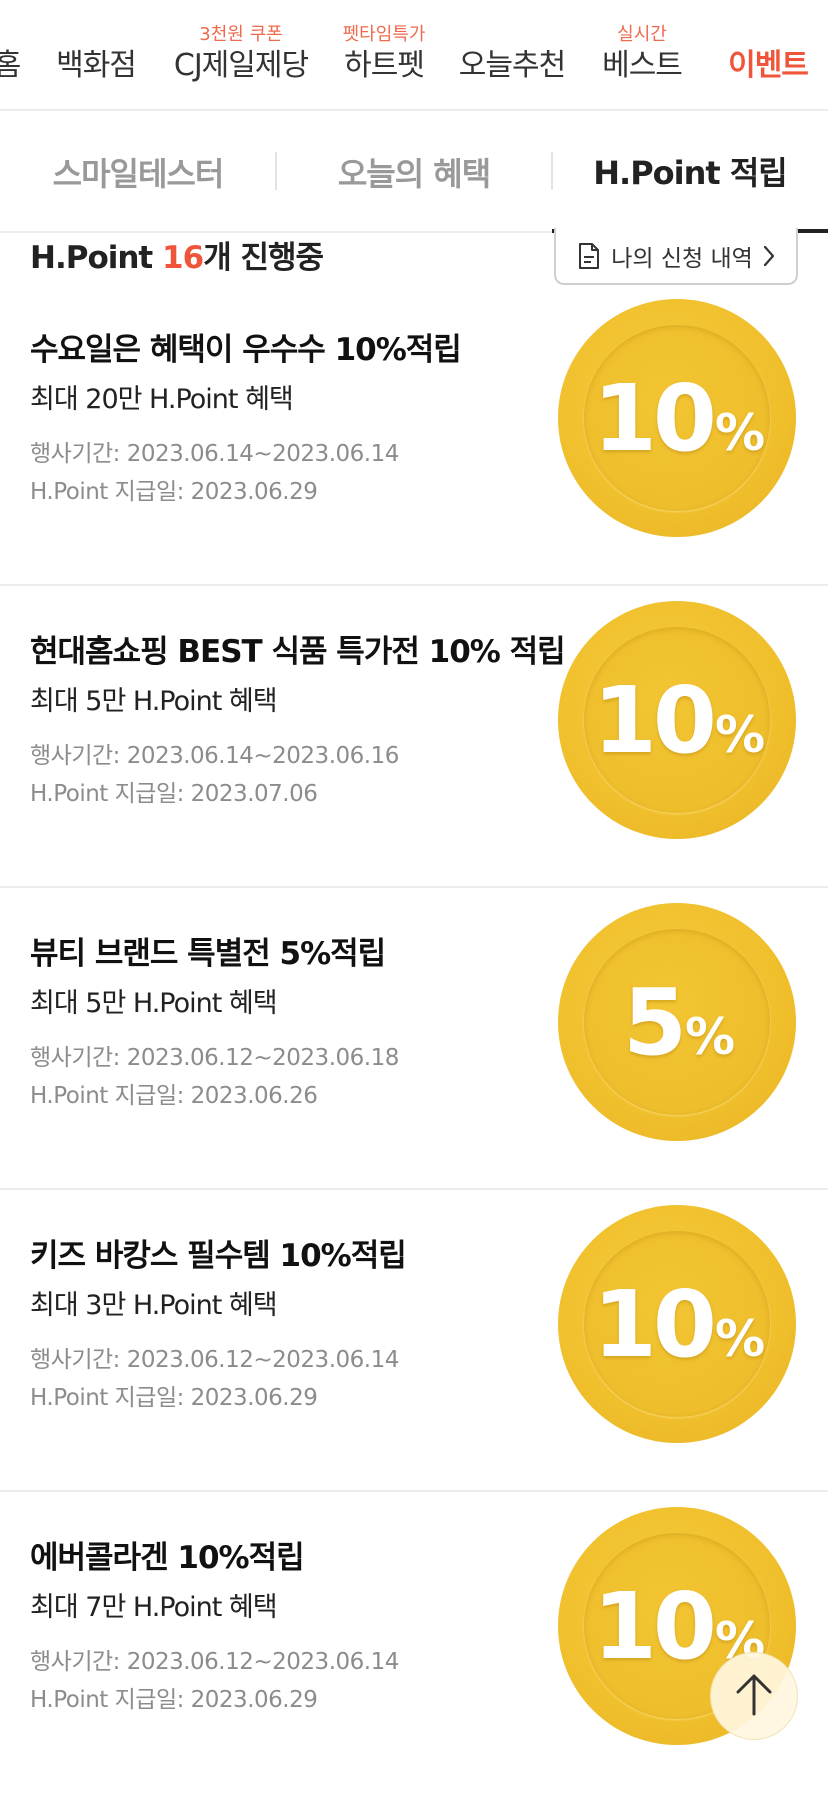  Describe the element at coordinates (768, 65) in the screenshot. I see `nav-label: 이벤트` at that location.